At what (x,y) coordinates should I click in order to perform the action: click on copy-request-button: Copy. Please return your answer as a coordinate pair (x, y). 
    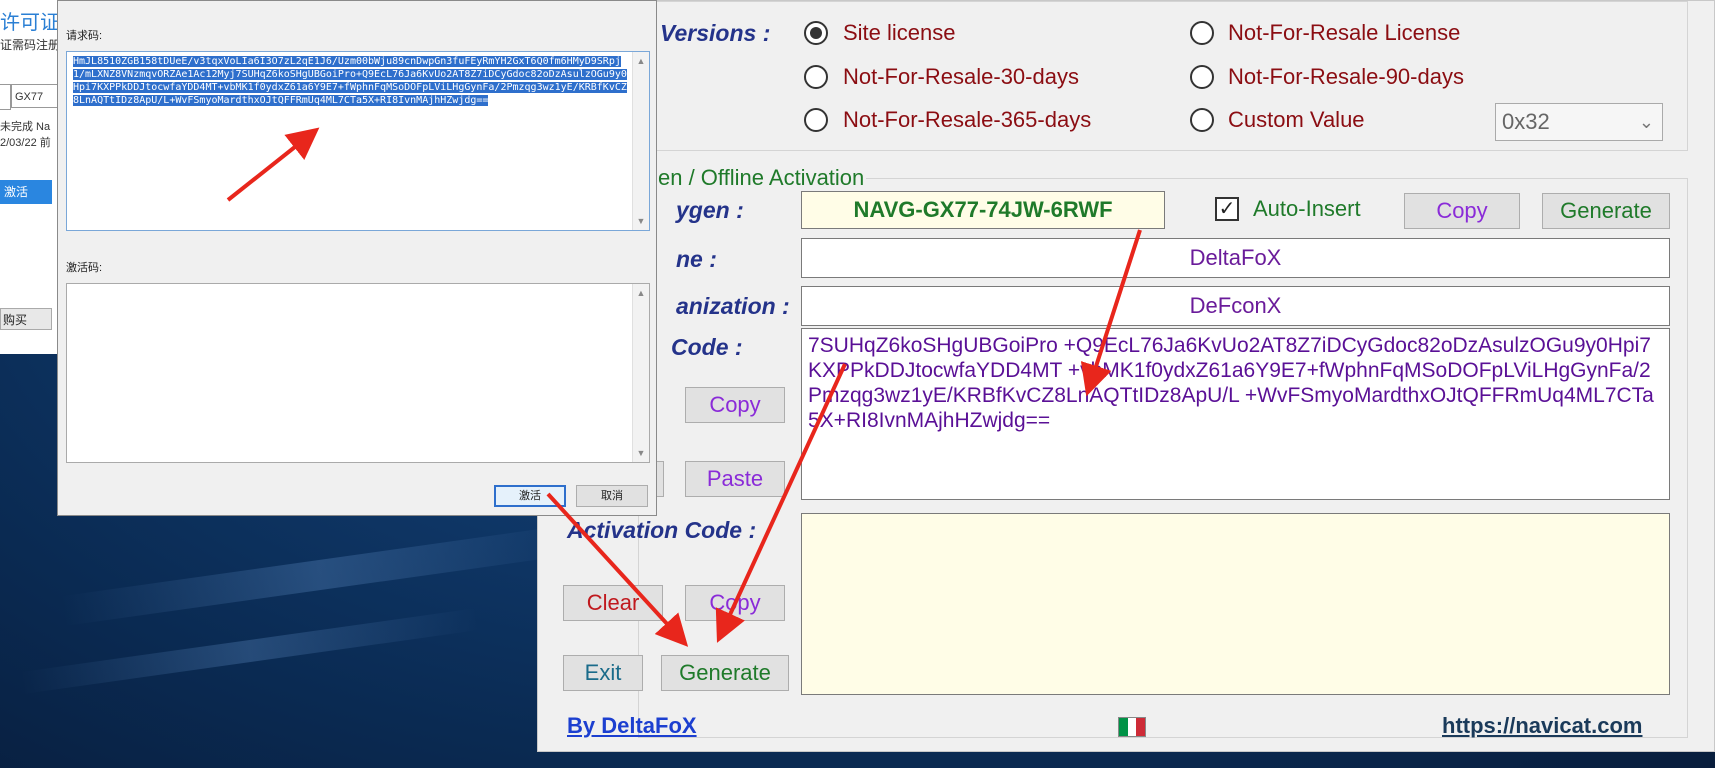
    Looking at the image, I should click on (735, 405).